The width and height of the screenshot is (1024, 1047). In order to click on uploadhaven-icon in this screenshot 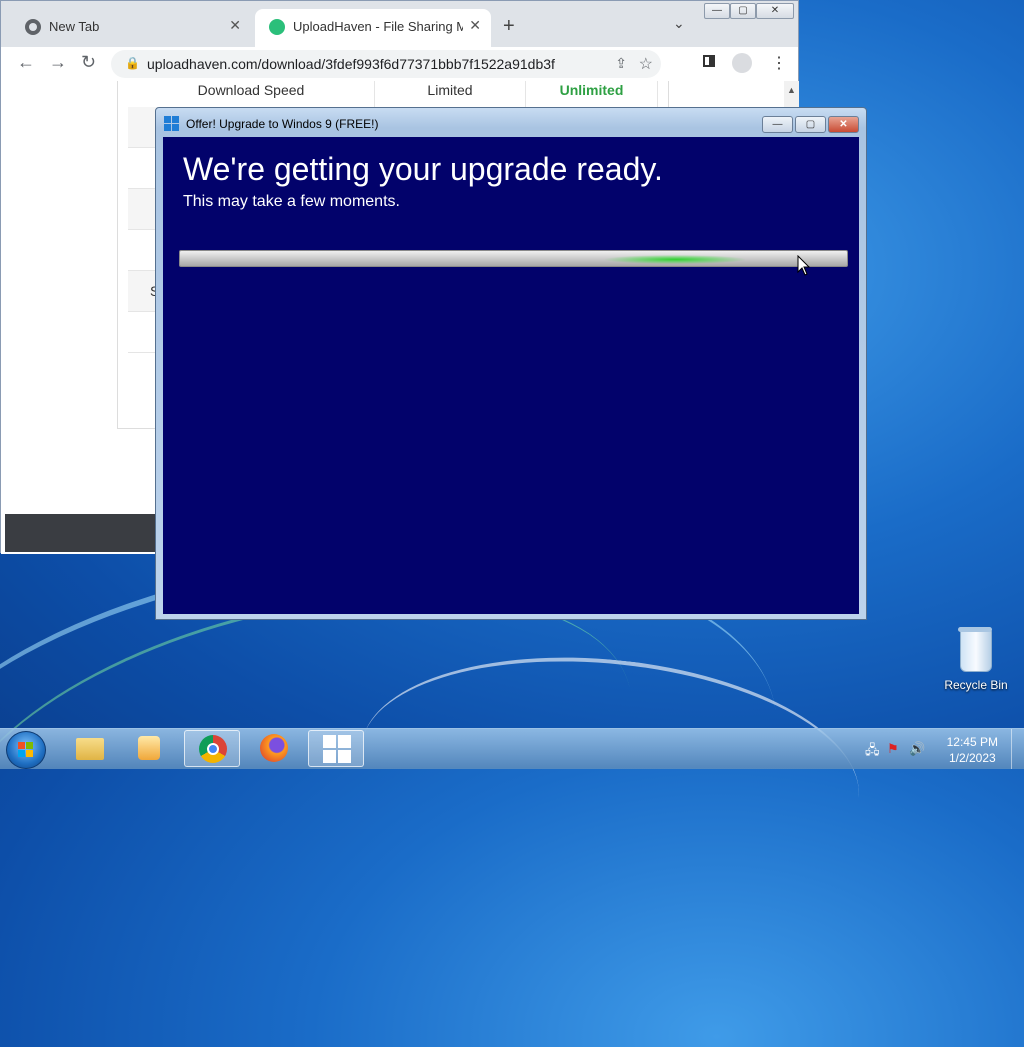, I will do `click(277, 27)`.